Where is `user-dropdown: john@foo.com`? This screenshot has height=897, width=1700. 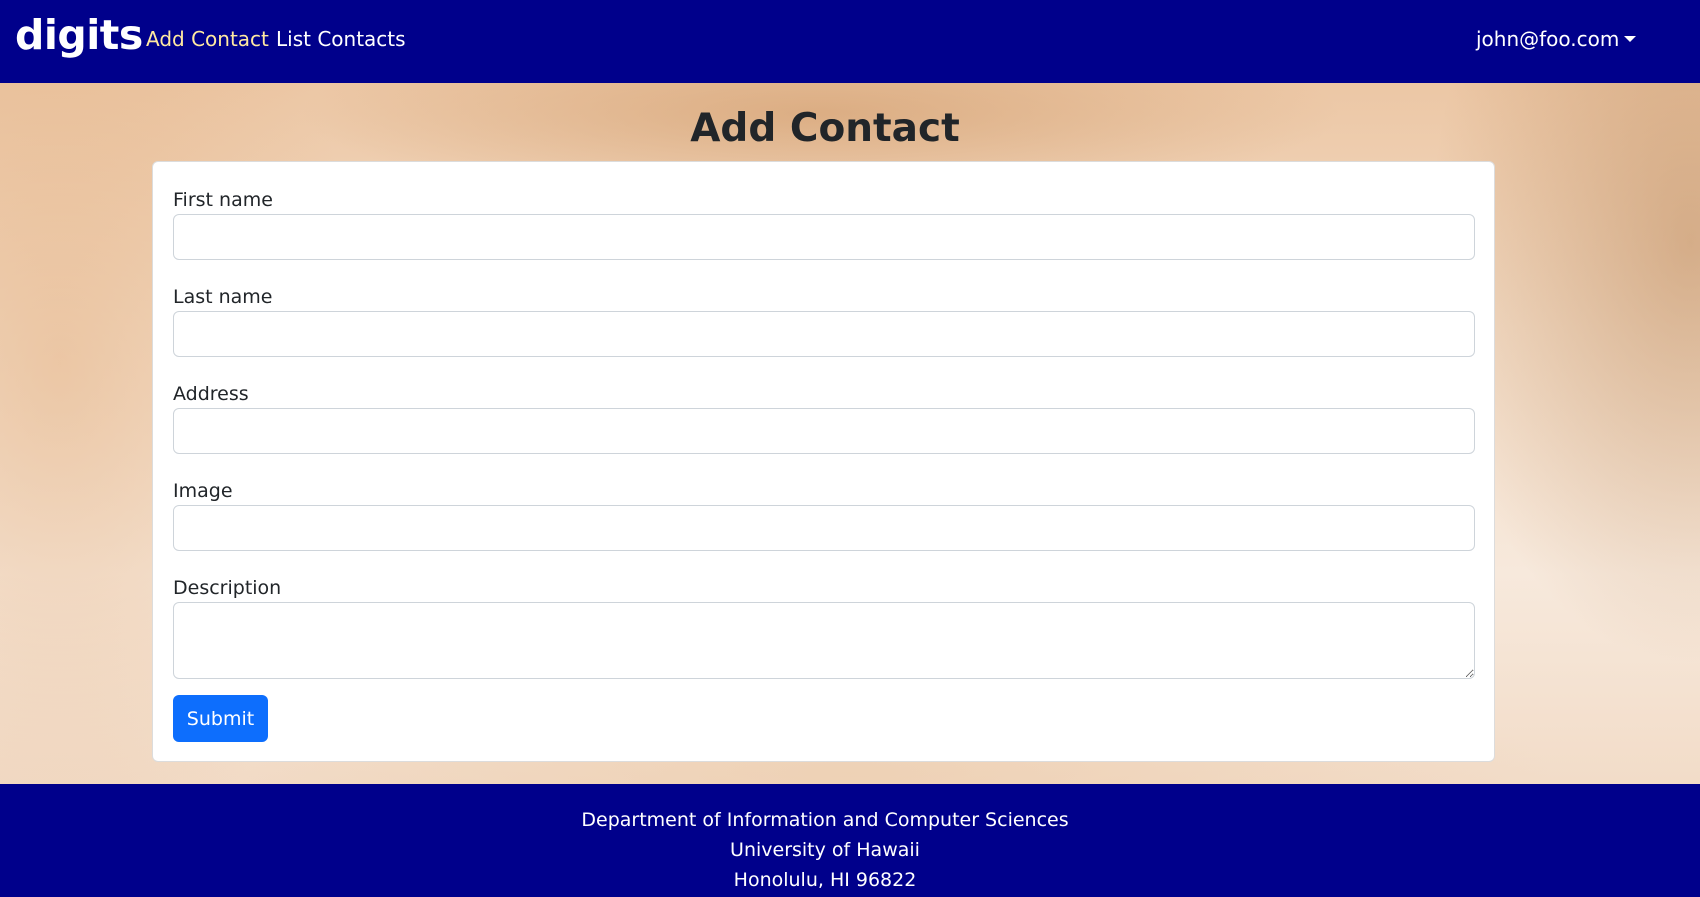 user-dropdown: john@foo.com is located at coordinates (1556, 39).